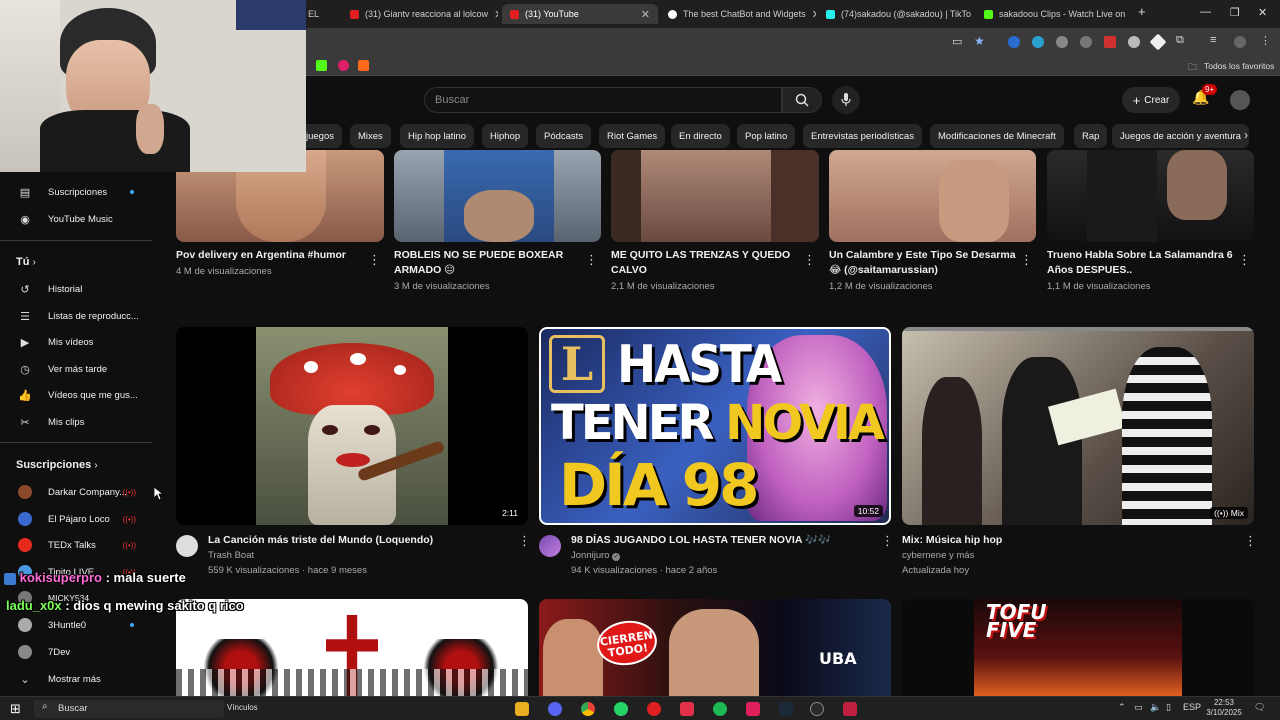  Describe the element at coordinates (1239, 66) in the screenshot. I see `all-bookmarks-link: Todos los favoritos` at that location.